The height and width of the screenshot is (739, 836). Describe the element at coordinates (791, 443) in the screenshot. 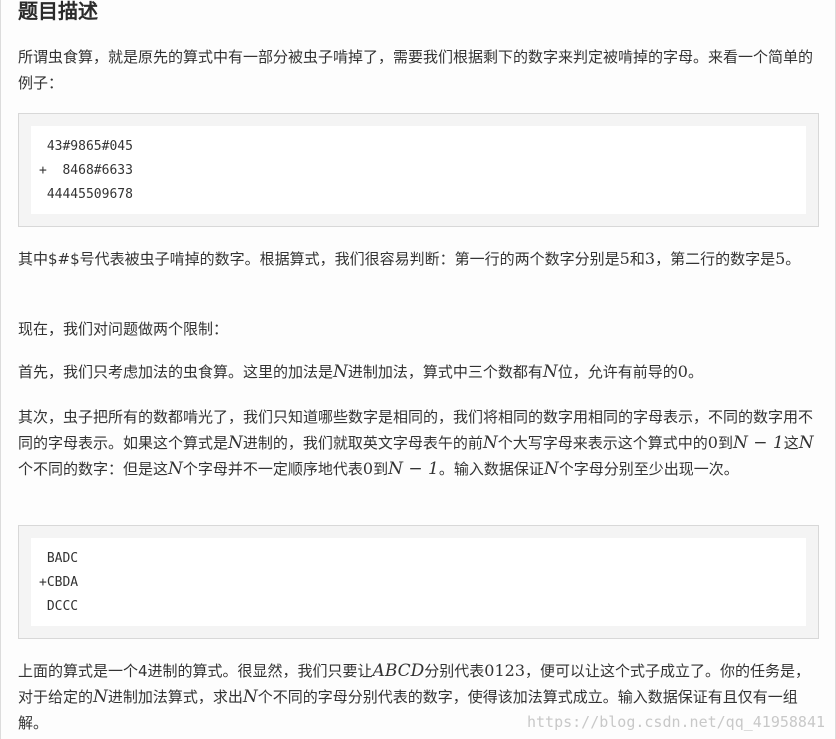

I see `text-segment: 这` at that location.